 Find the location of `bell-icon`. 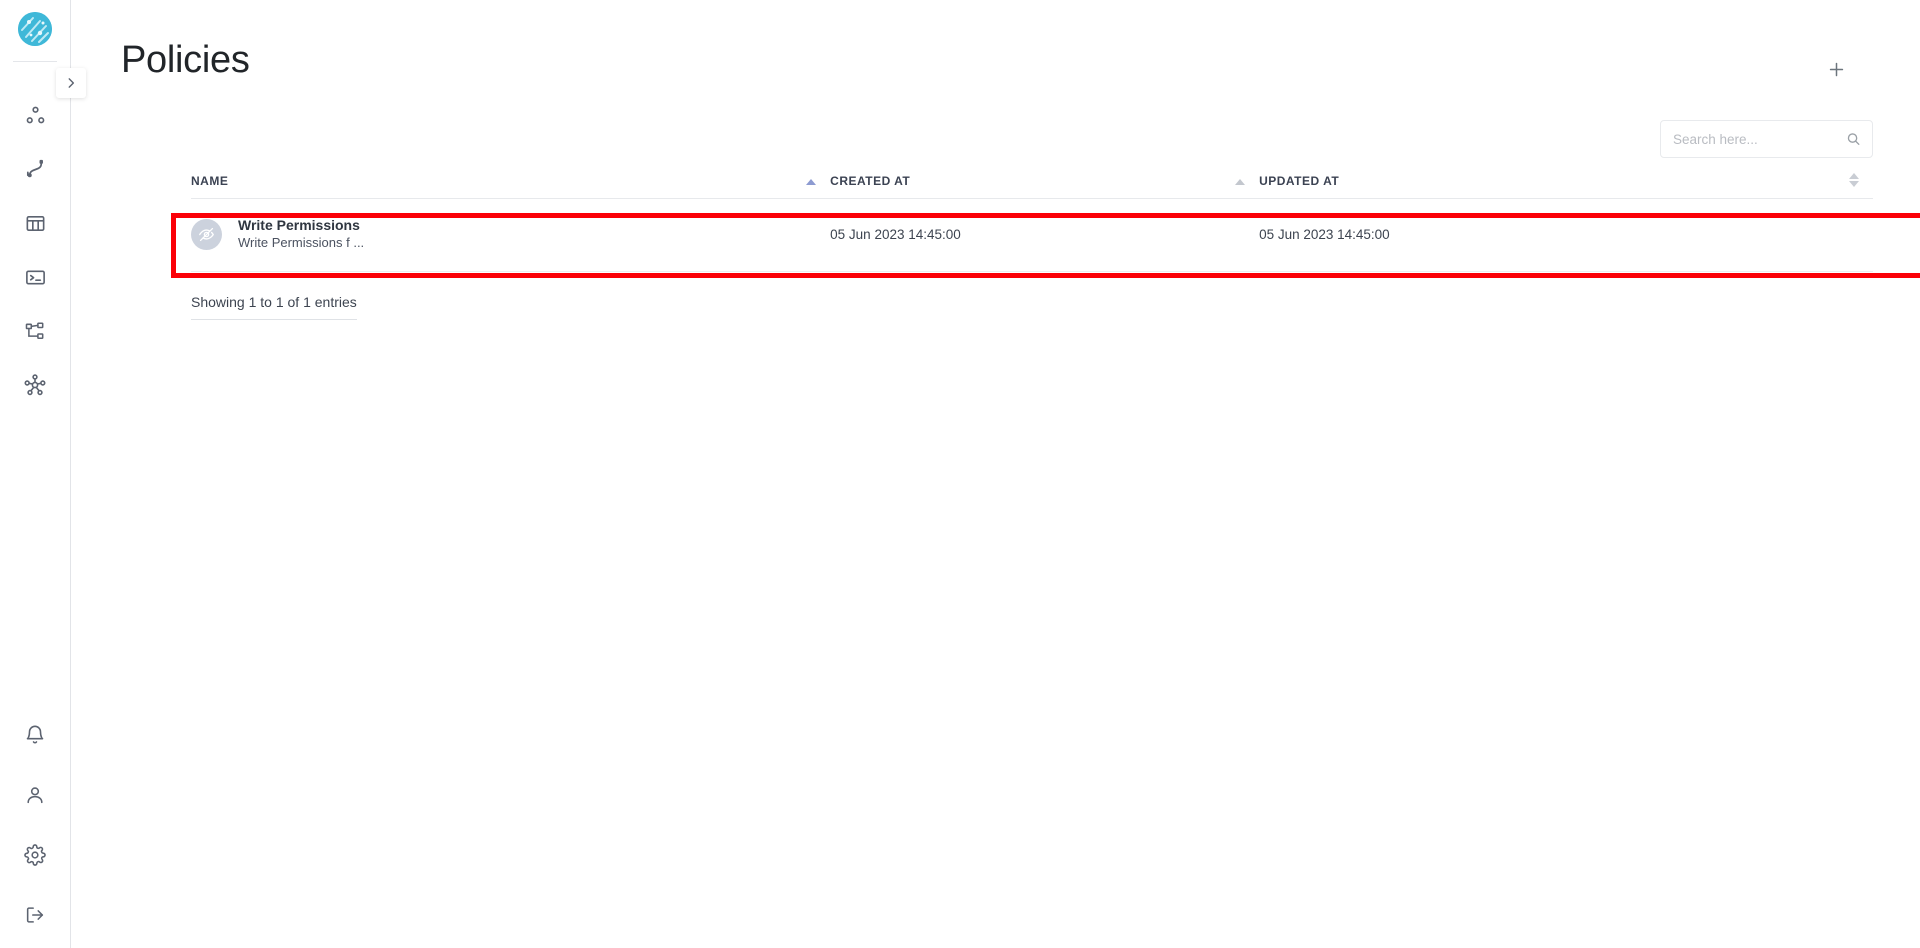

bell-icon is located at coordinates (35, 734).